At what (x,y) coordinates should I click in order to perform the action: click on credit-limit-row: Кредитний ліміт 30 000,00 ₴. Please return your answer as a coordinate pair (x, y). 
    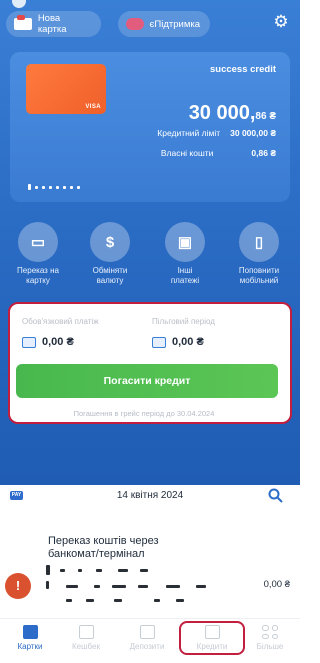
    Looking at the image, I should click on (216, 133).